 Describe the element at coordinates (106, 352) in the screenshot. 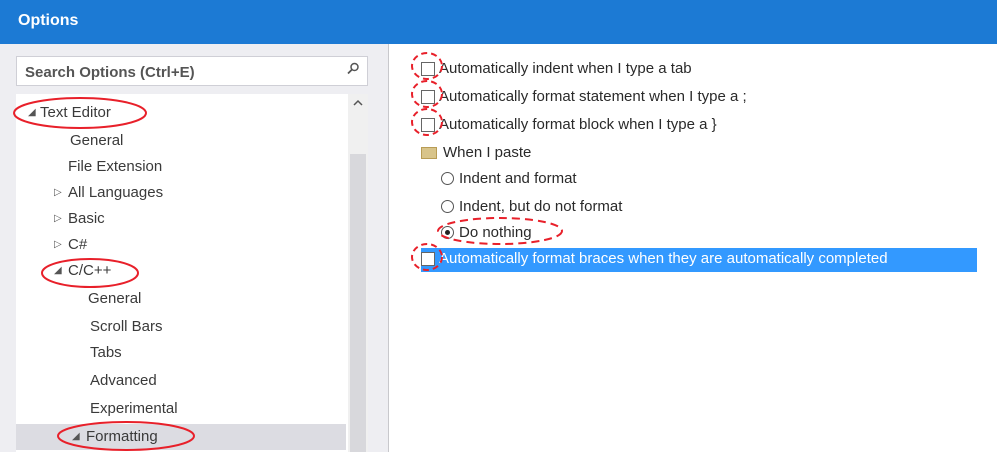

I see `tree-item-label: Tabs` at that location.